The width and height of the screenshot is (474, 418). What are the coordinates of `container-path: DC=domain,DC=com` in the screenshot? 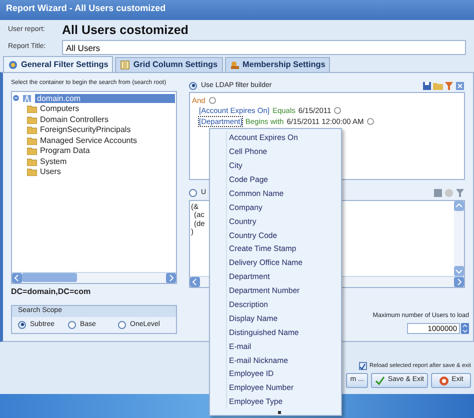 It's located at (51, 291).